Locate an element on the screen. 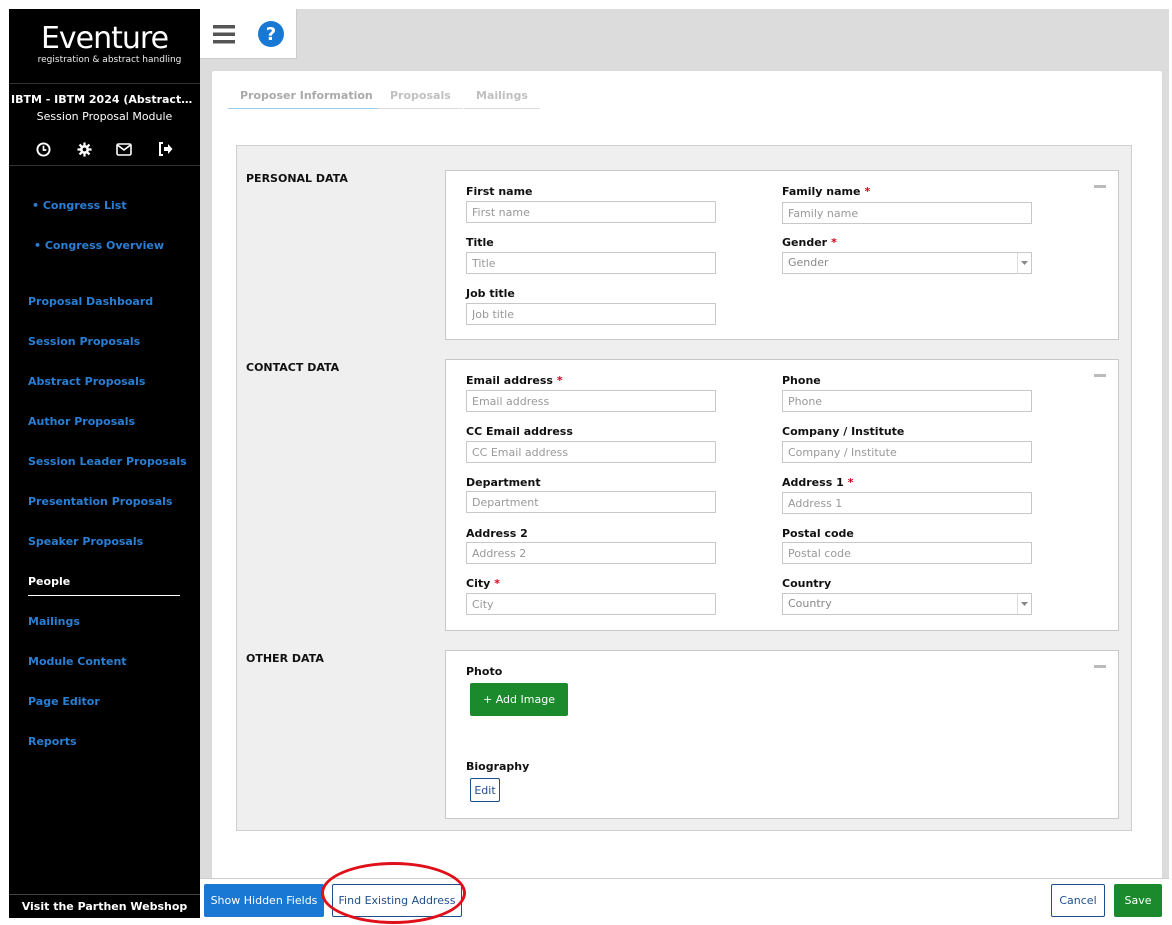  show-hidden-fields-button: Show Hidden Fields is located at coordinates (264, 900).